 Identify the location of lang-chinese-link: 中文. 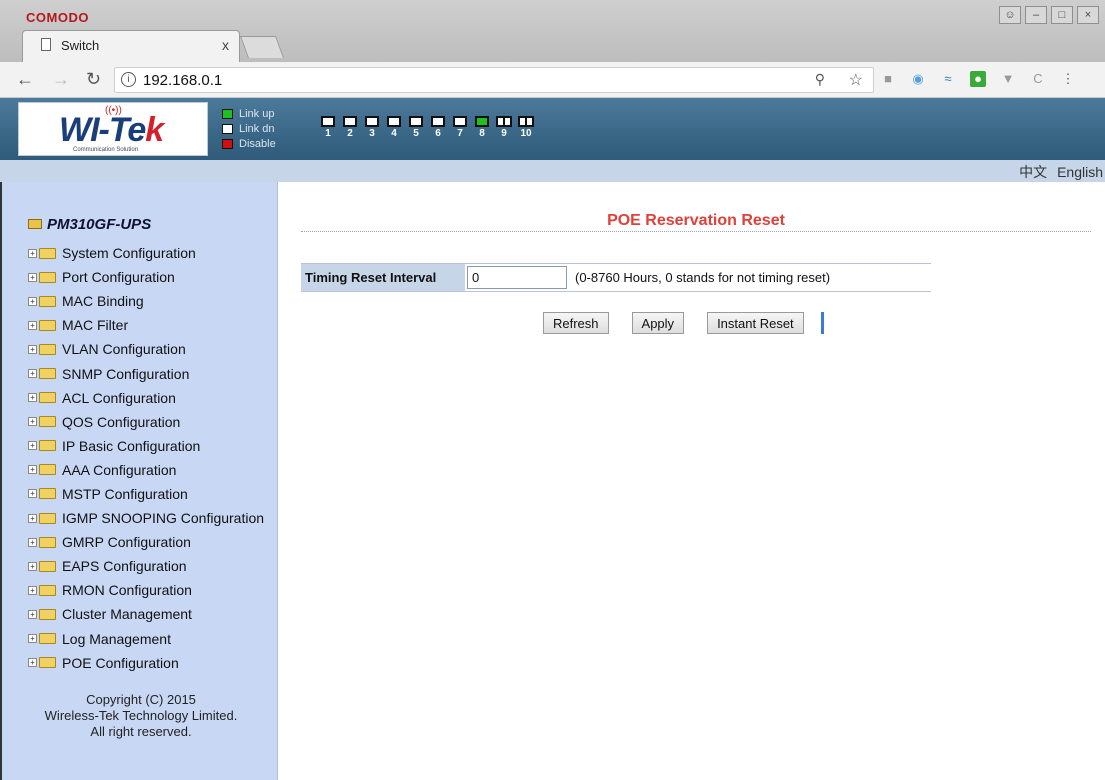
(1033, 172).